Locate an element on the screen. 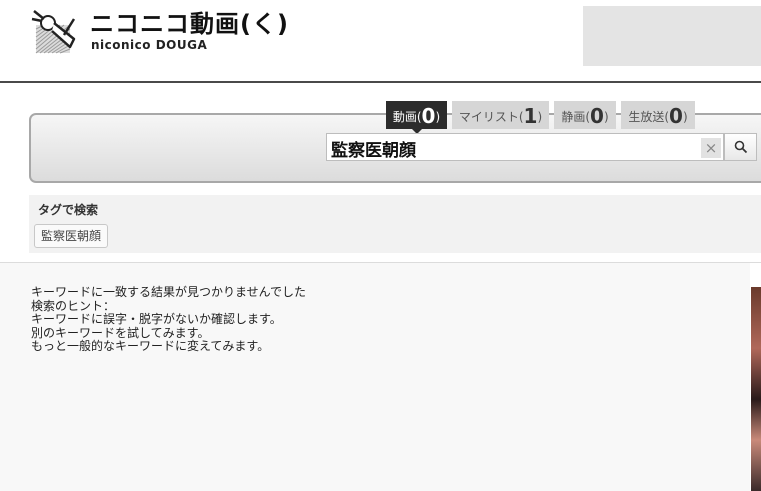  no-results-text: キーワードに一致する結果が見つかりませんでした is located at coordinates (169, 292).